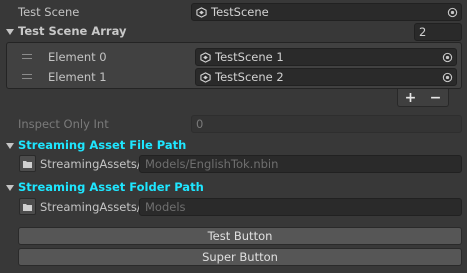  What do you see at coordinates (438, 32) in the screenshot?
I see `array-size-field: 2` at bounding box center [438, 32].